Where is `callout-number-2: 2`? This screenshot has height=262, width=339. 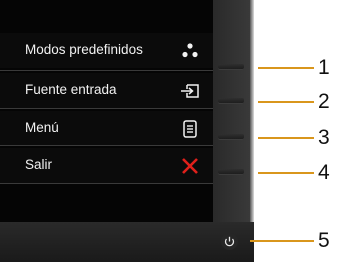
callout-number-2: 2 is located at coordinates (324, 101).